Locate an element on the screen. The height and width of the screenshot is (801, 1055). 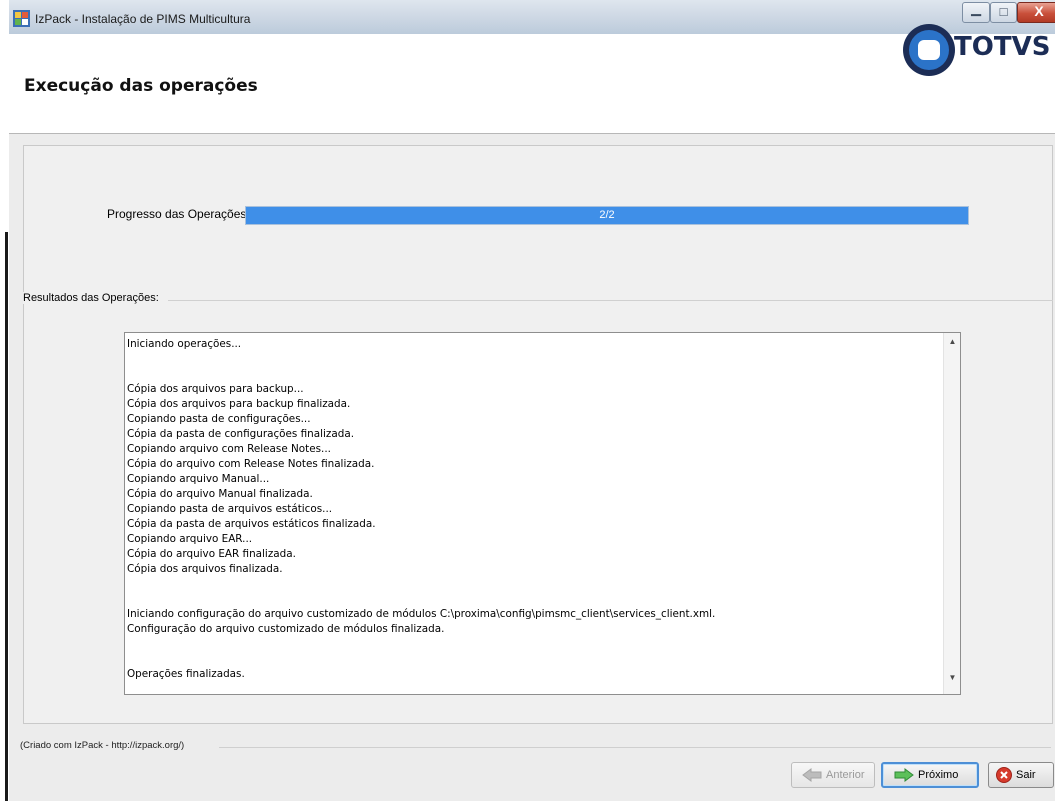
arrow-right-icon is located at coordinates (904, 775).